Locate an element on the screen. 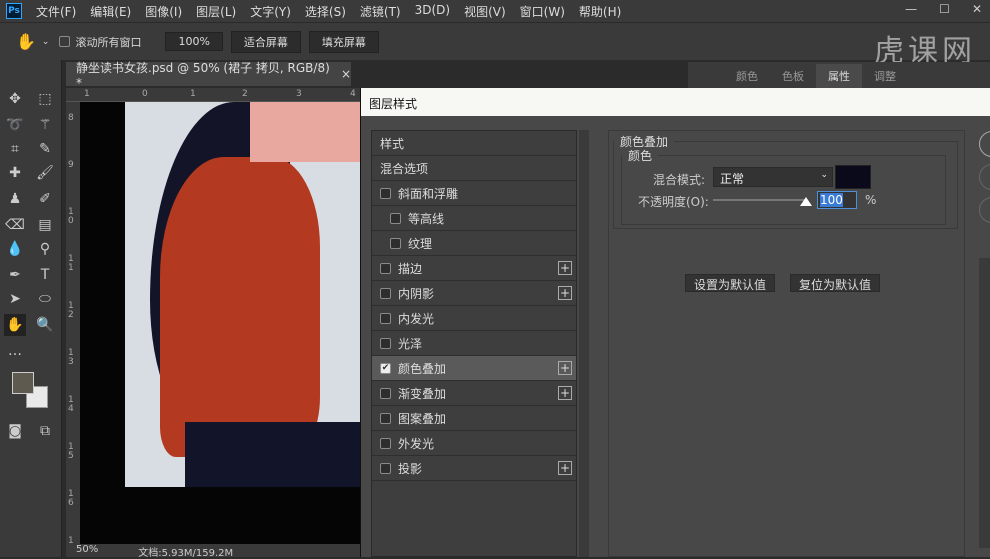 This screenshot has height=559, width=990. ruler-tick-label: 3 is located at coordinates (299, 94).